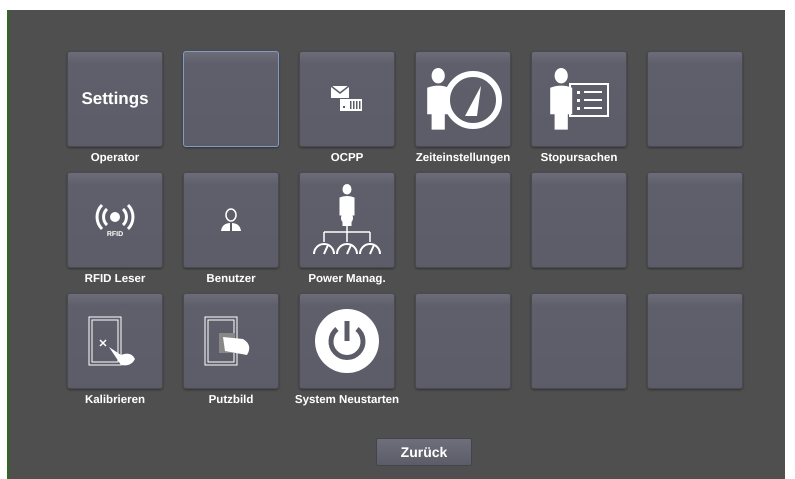 The width and height of the screenshot is (795, 479). I want to click on user-icon, so click(231, 220).